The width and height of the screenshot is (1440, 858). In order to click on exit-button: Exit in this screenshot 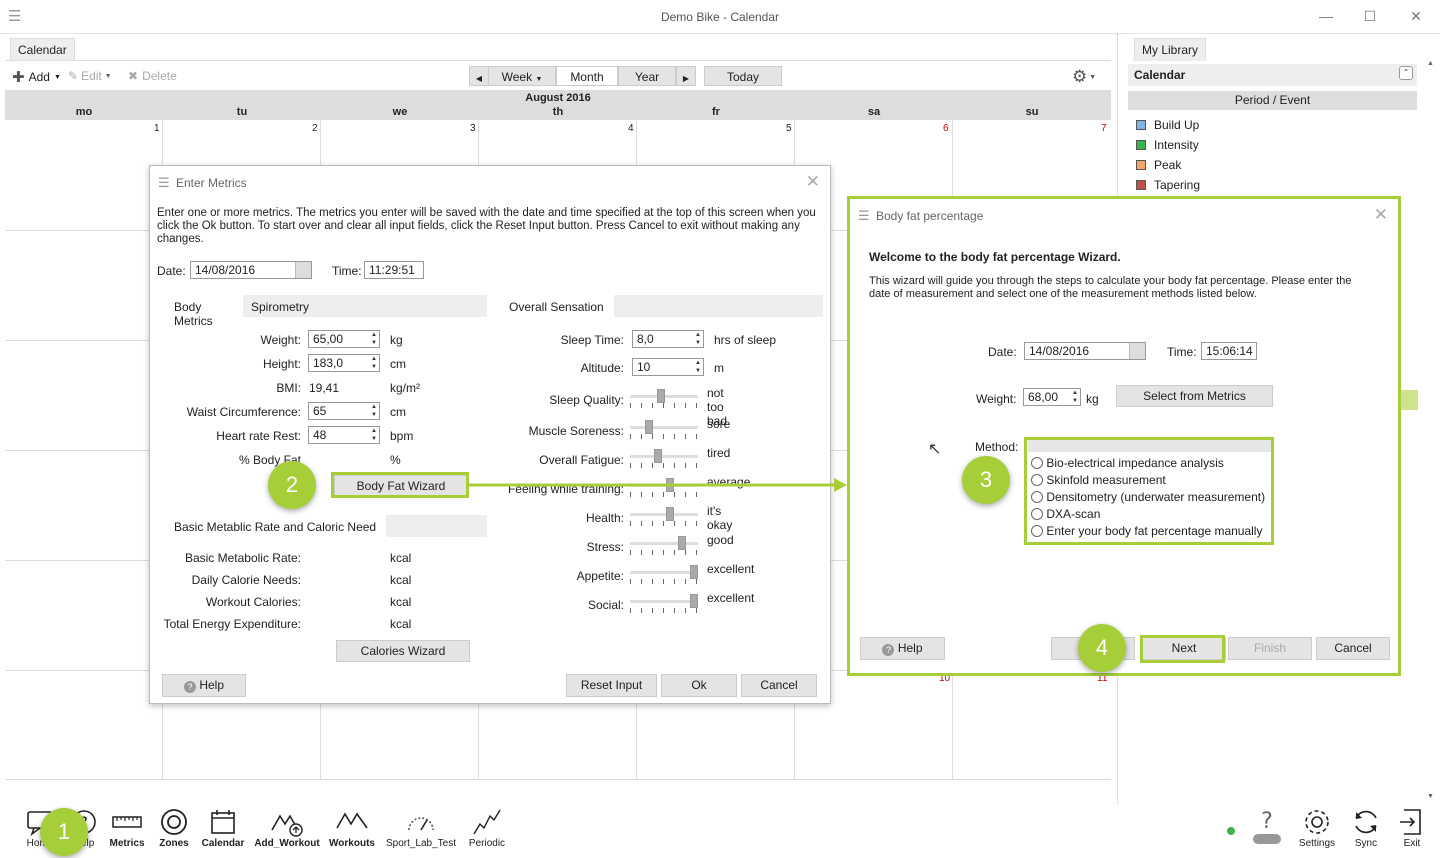, I will do `click(1412, 827)`.